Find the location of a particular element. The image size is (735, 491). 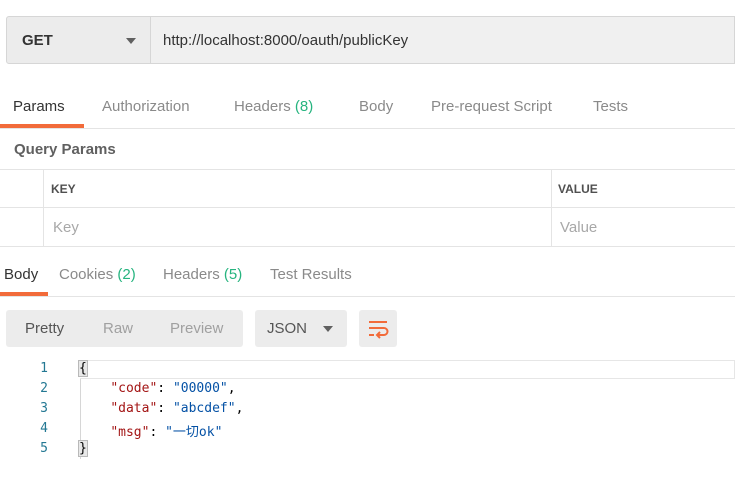

active-line-highlight is located at coordinates (407, 369).